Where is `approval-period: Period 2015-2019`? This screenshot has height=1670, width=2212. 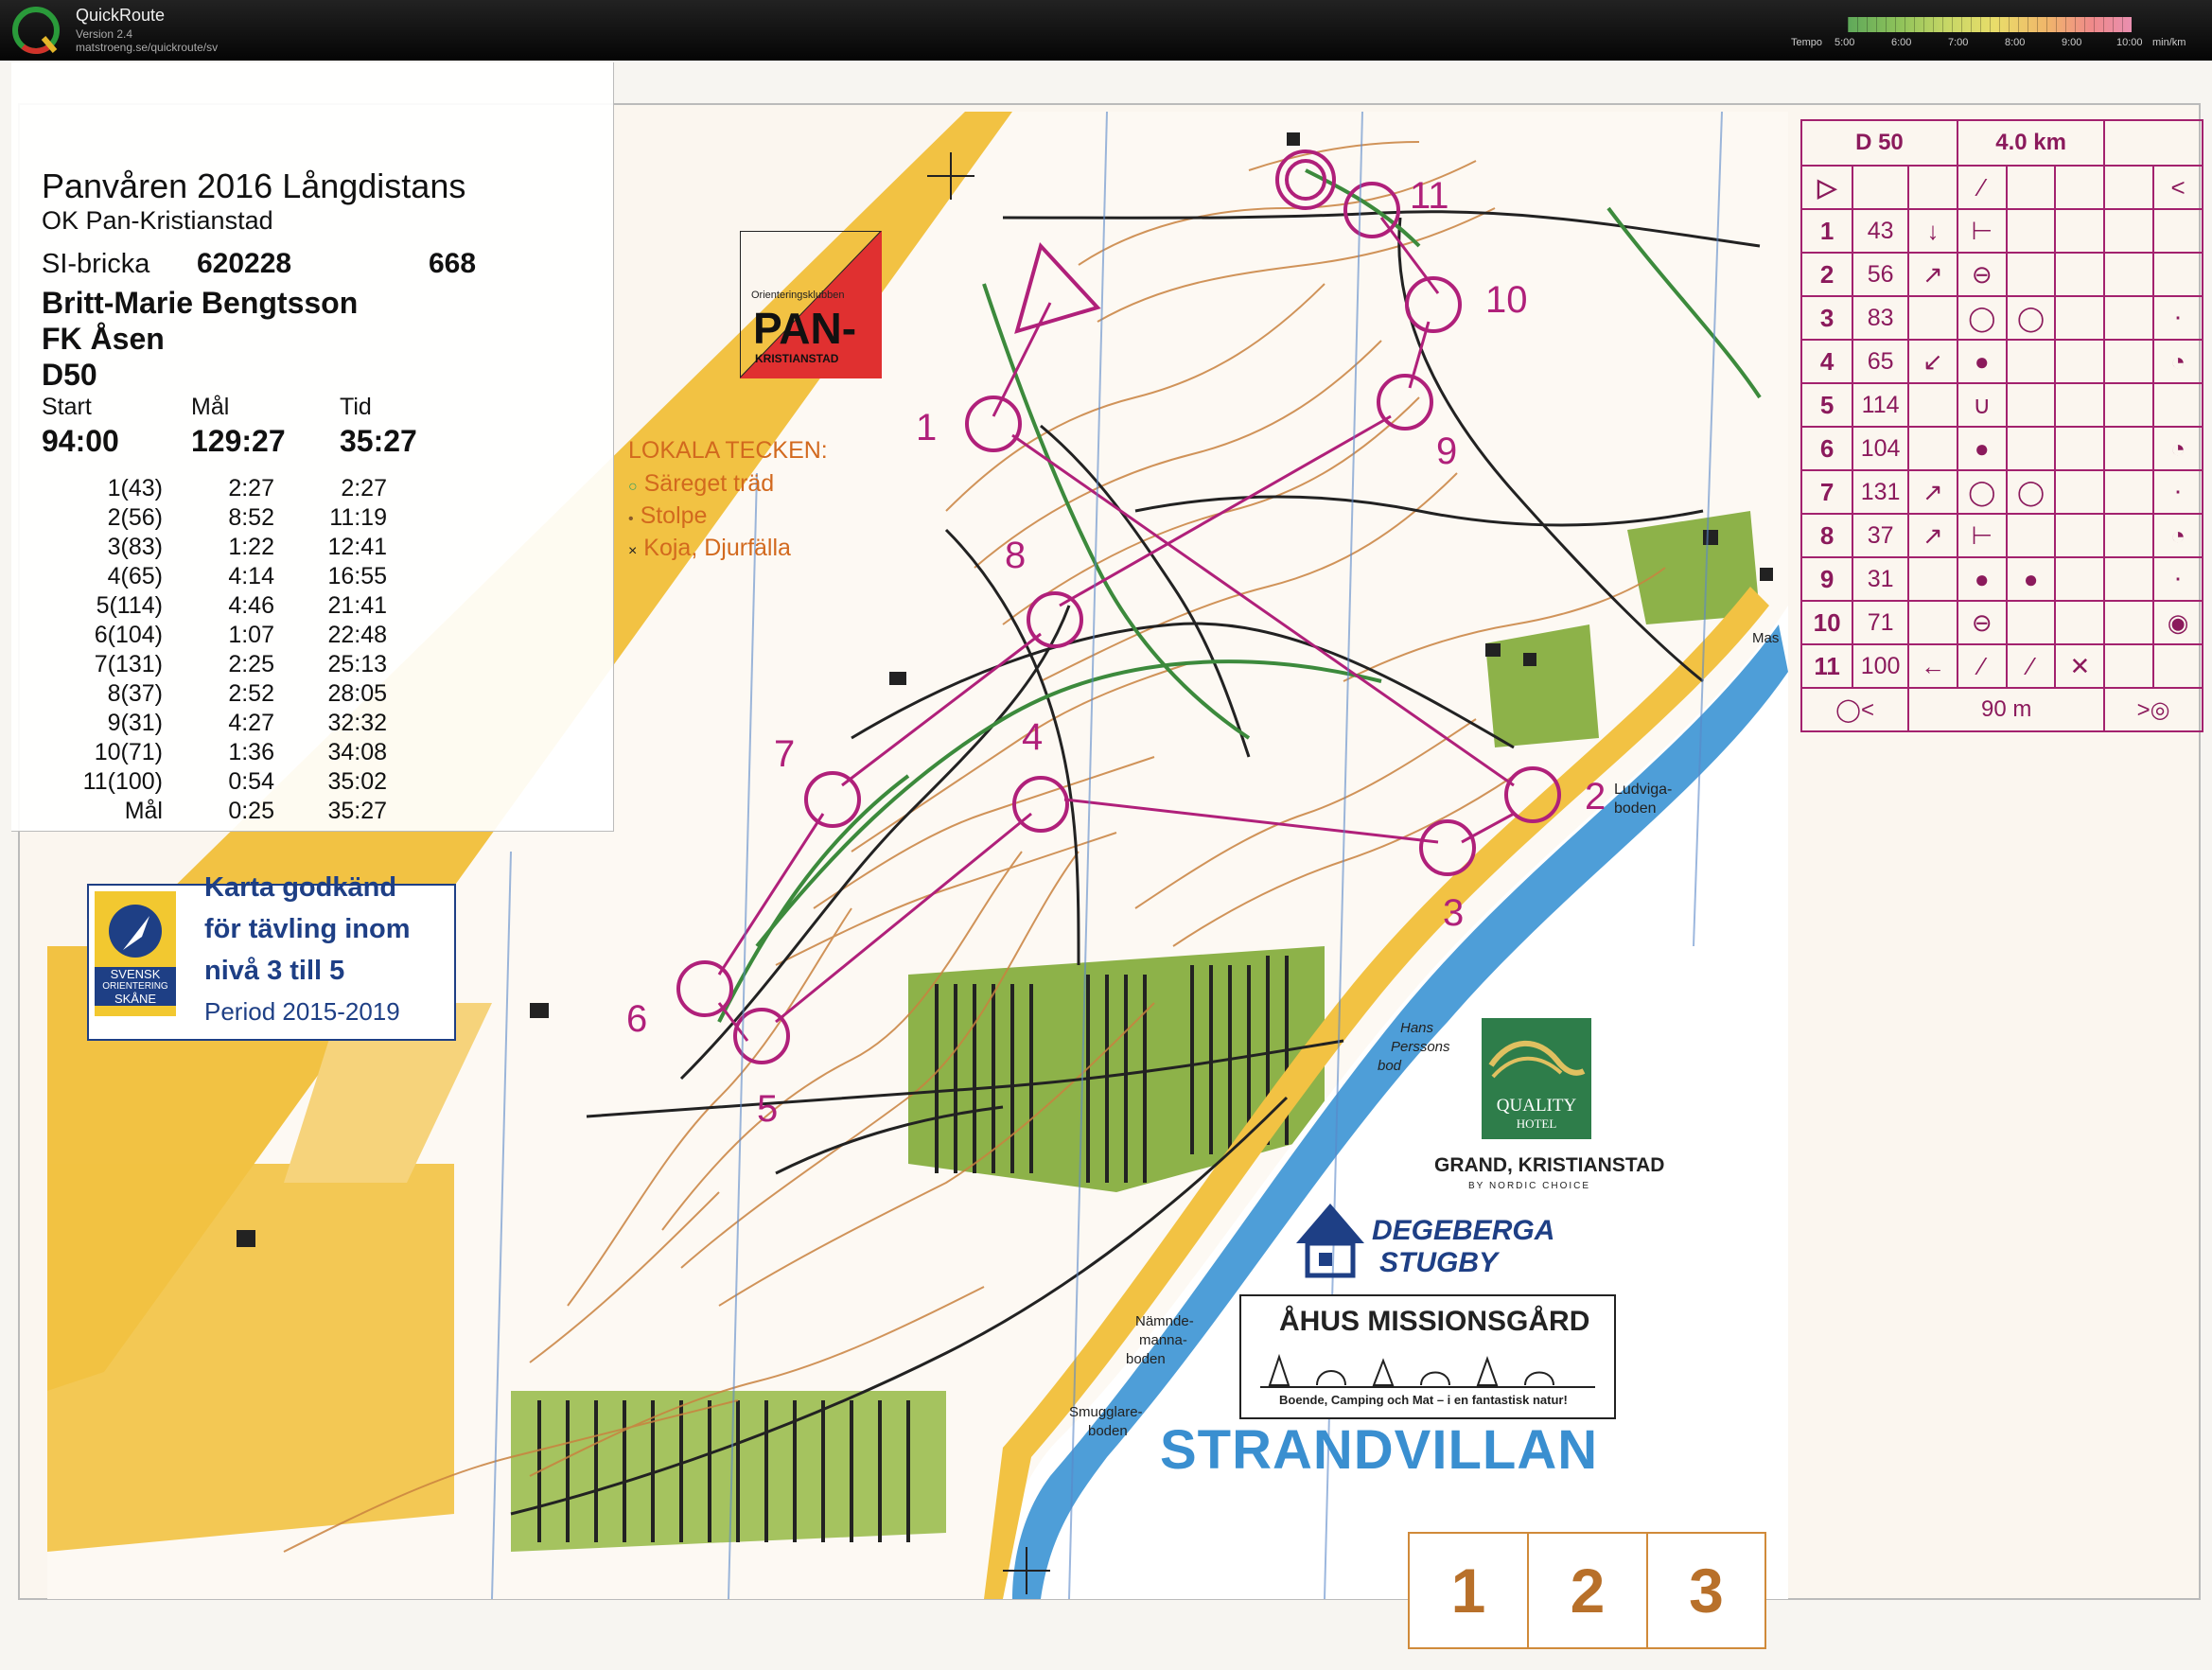 approval-period: Period 2015-2019 is located at coordinates (302, 1012).